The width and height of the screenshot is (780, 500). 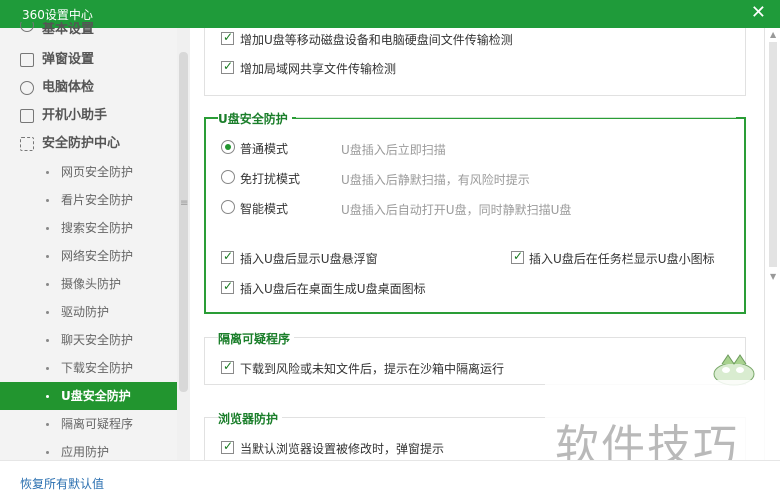 I want to click on scroll-down-icon: ▼, so click(x=773, y=276).